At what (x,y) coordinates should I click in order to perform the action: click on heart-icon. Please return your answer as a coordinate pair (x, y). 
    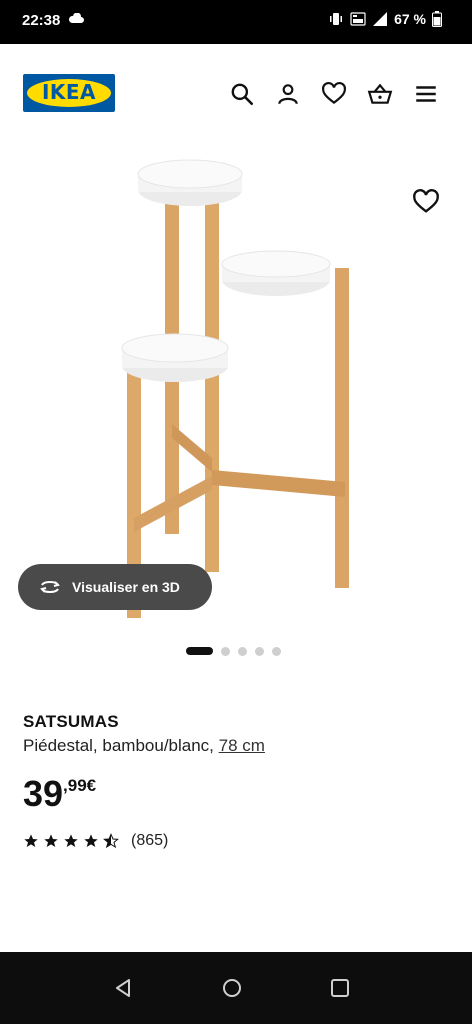
    Looking at the image, I should click on (334, 94).